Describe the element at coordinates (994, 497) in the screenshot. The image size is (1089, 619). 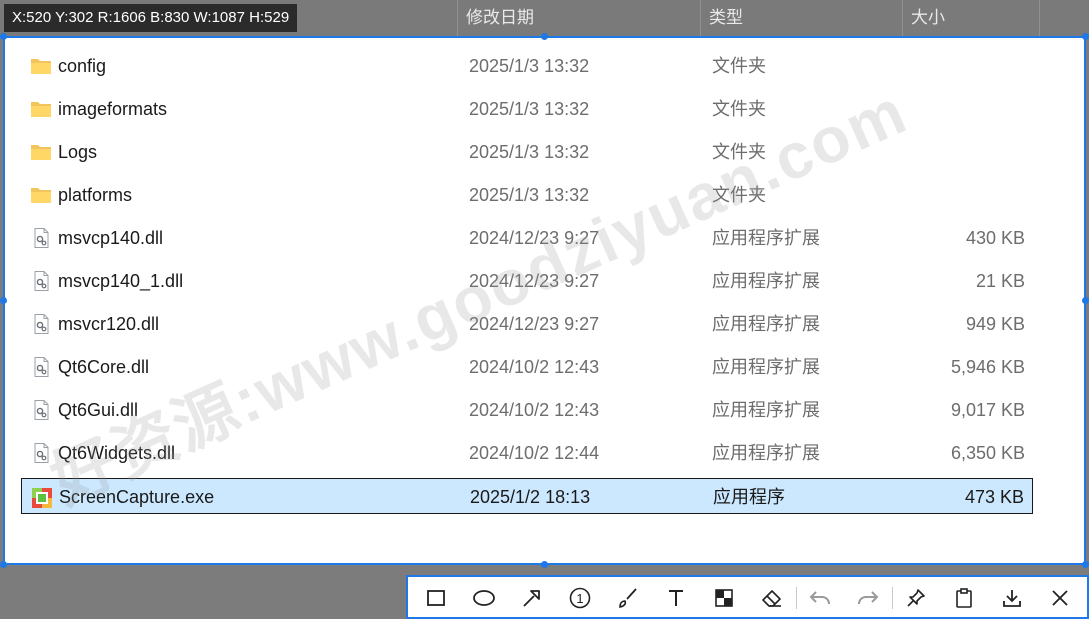
I see `file-size: 473 KB` at that location.